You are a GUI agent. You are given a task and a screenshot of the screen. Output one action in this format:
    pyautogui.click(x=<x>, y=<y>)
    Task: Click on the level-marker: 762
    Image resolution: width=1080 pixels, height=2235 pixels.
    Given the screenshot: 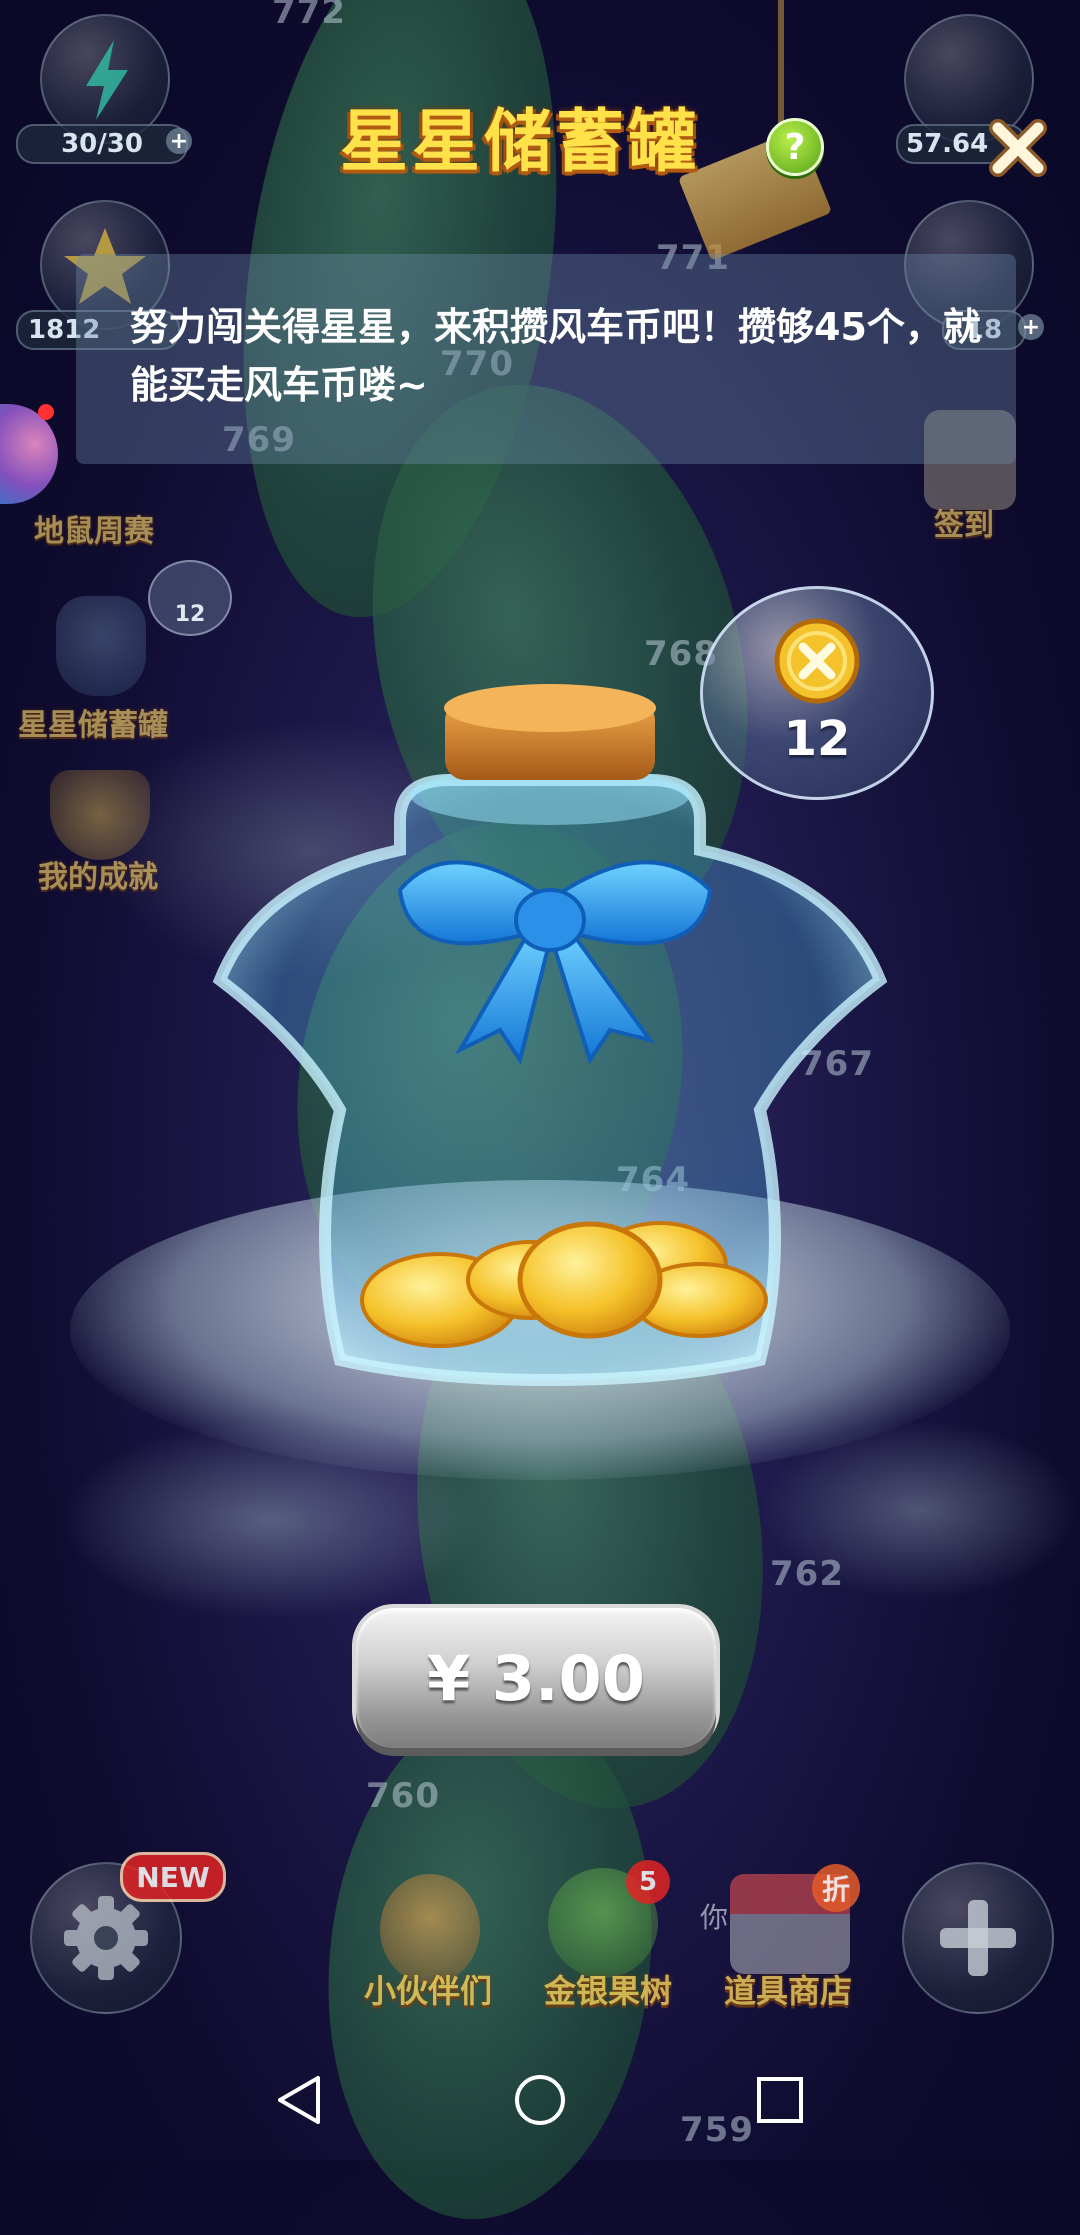 What is the action you would take?
    pyautogui.click(x=807, y=1574)
    